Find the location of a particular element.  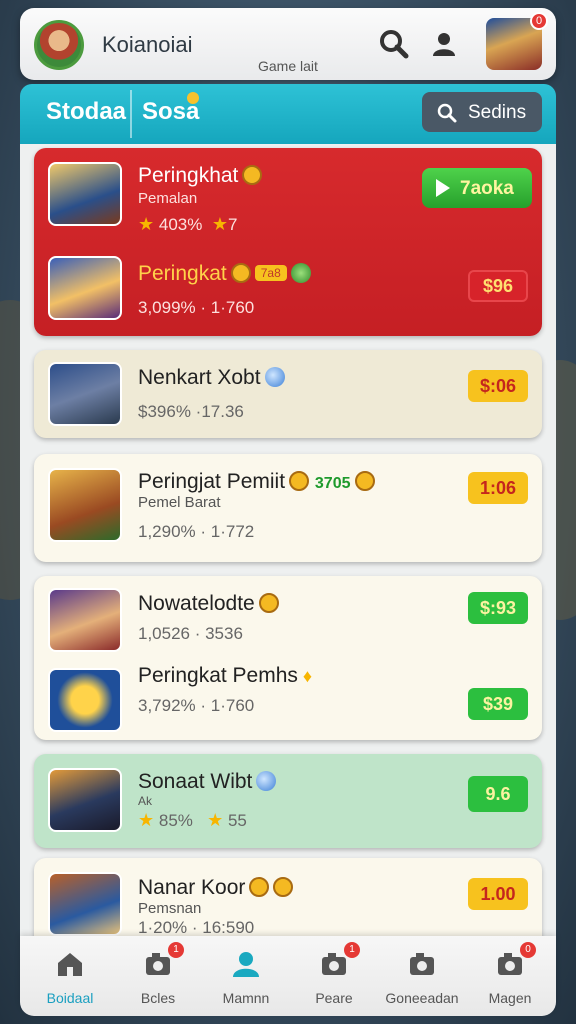

search-button-label: Sedins is located at coordinates (497, 112).